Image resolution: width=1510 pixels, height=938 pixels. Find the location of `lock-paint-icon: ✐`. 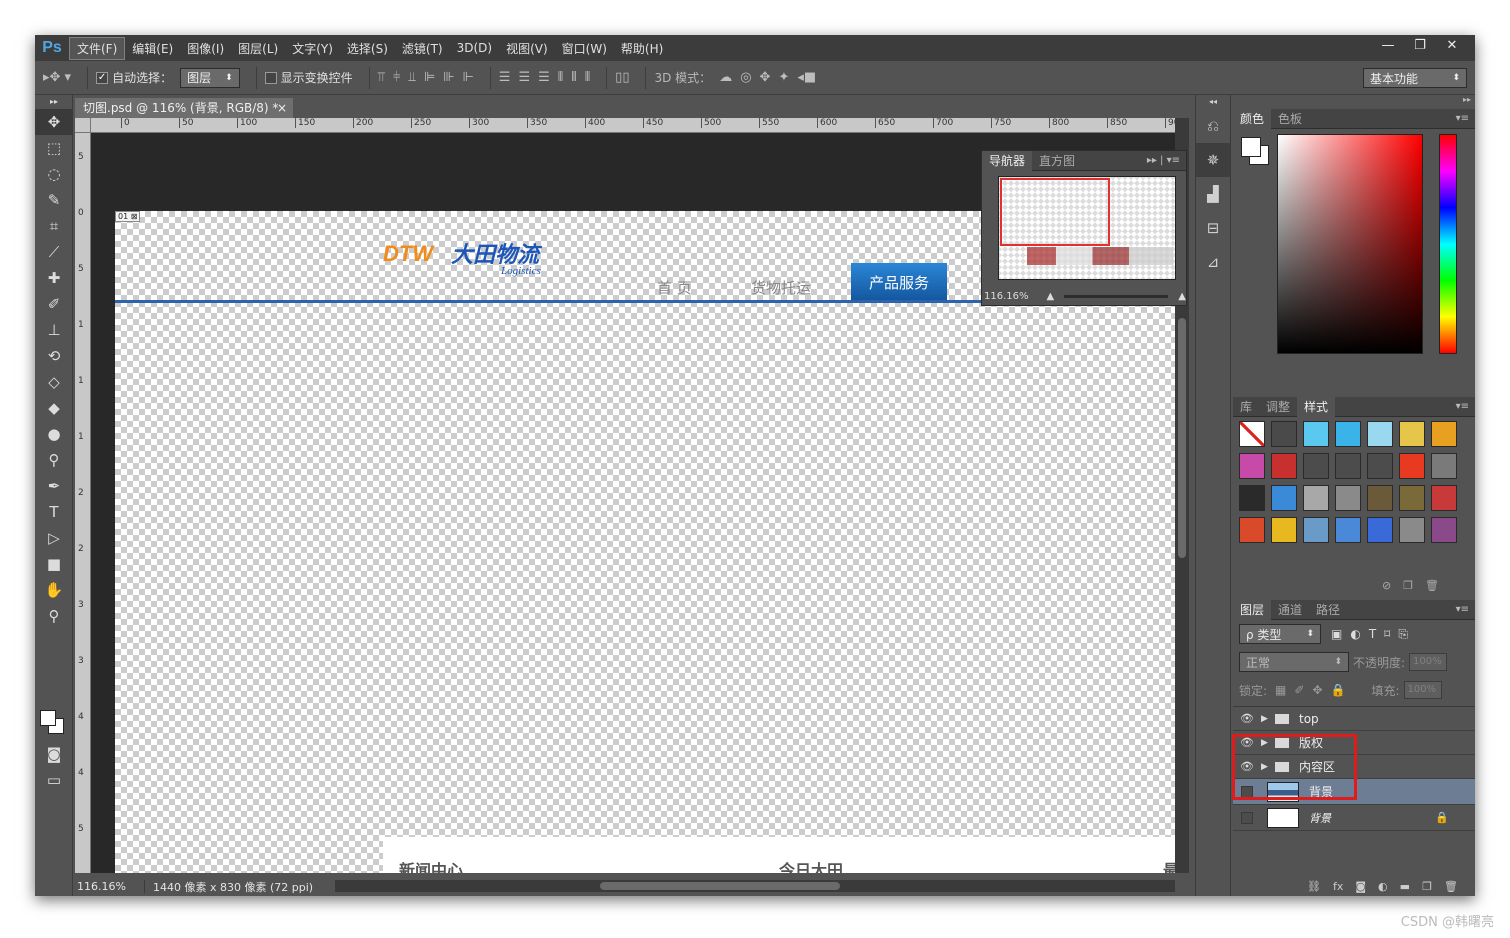

lock-paint-icon: ✐ is located at coordinates (1299, 690).